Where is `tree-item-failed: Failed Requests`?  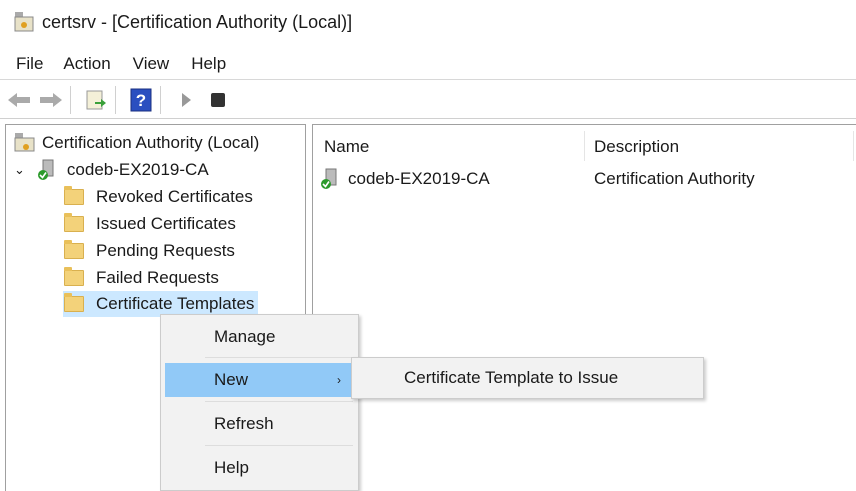
tree-item-failed: Failed Requests is located at coordinates (141, 278).